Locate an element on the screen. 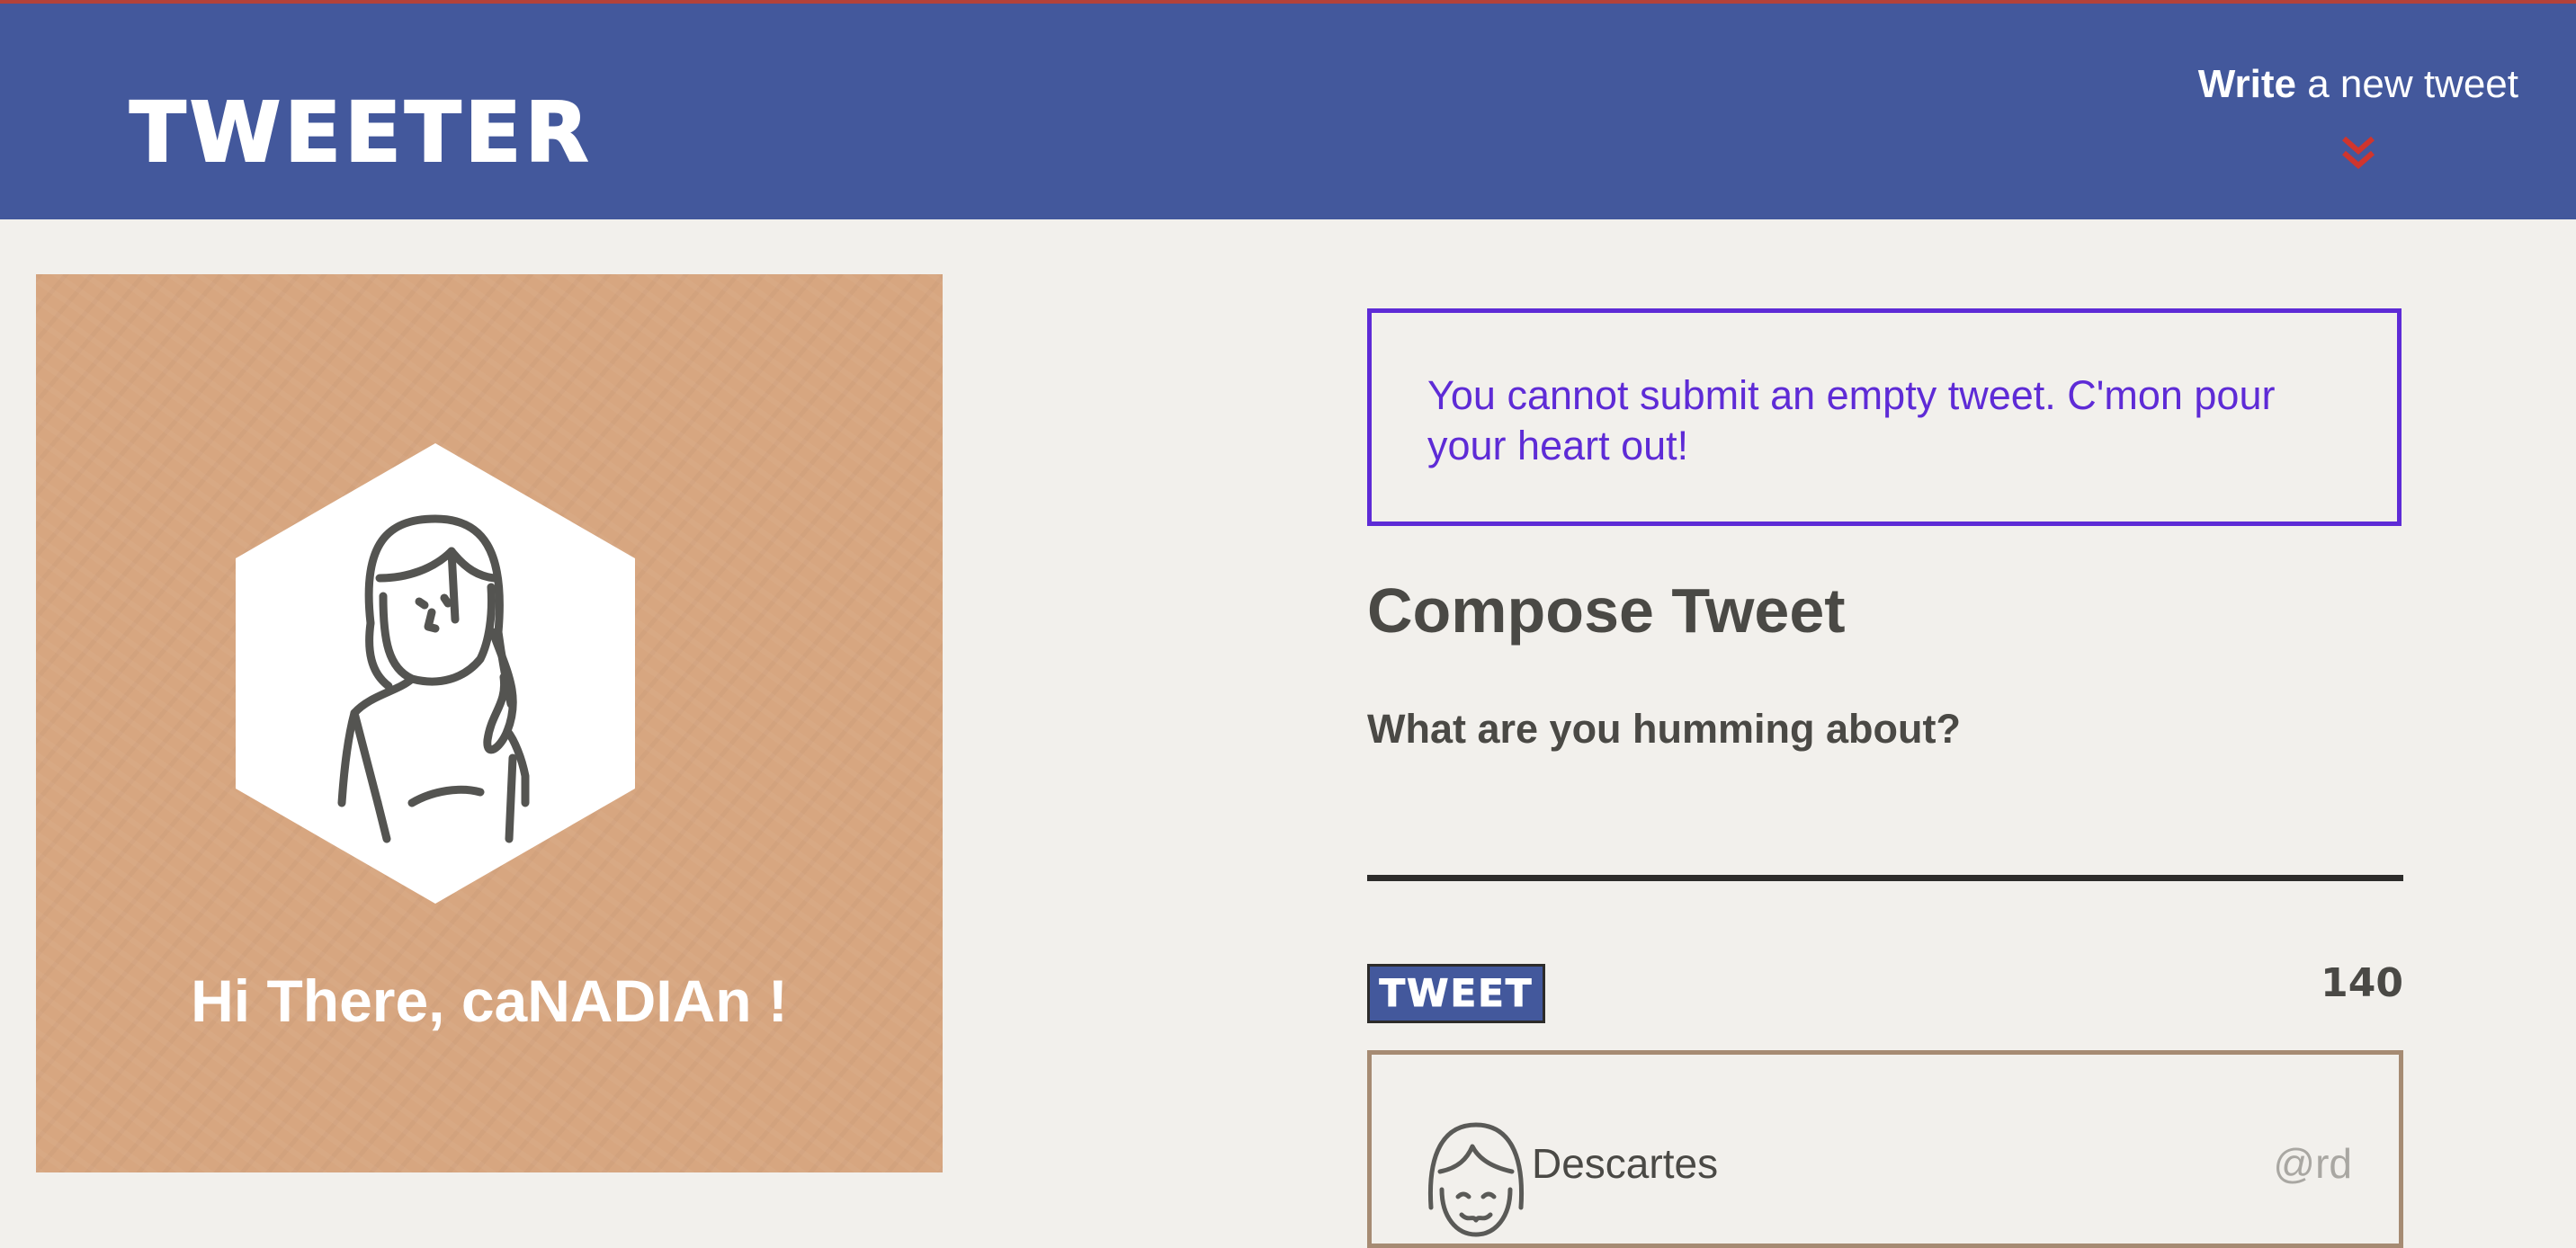 The height and width of the screenshot is (1248, 2576). brand-logo: TWEETER is located at coordinates (360, 133).